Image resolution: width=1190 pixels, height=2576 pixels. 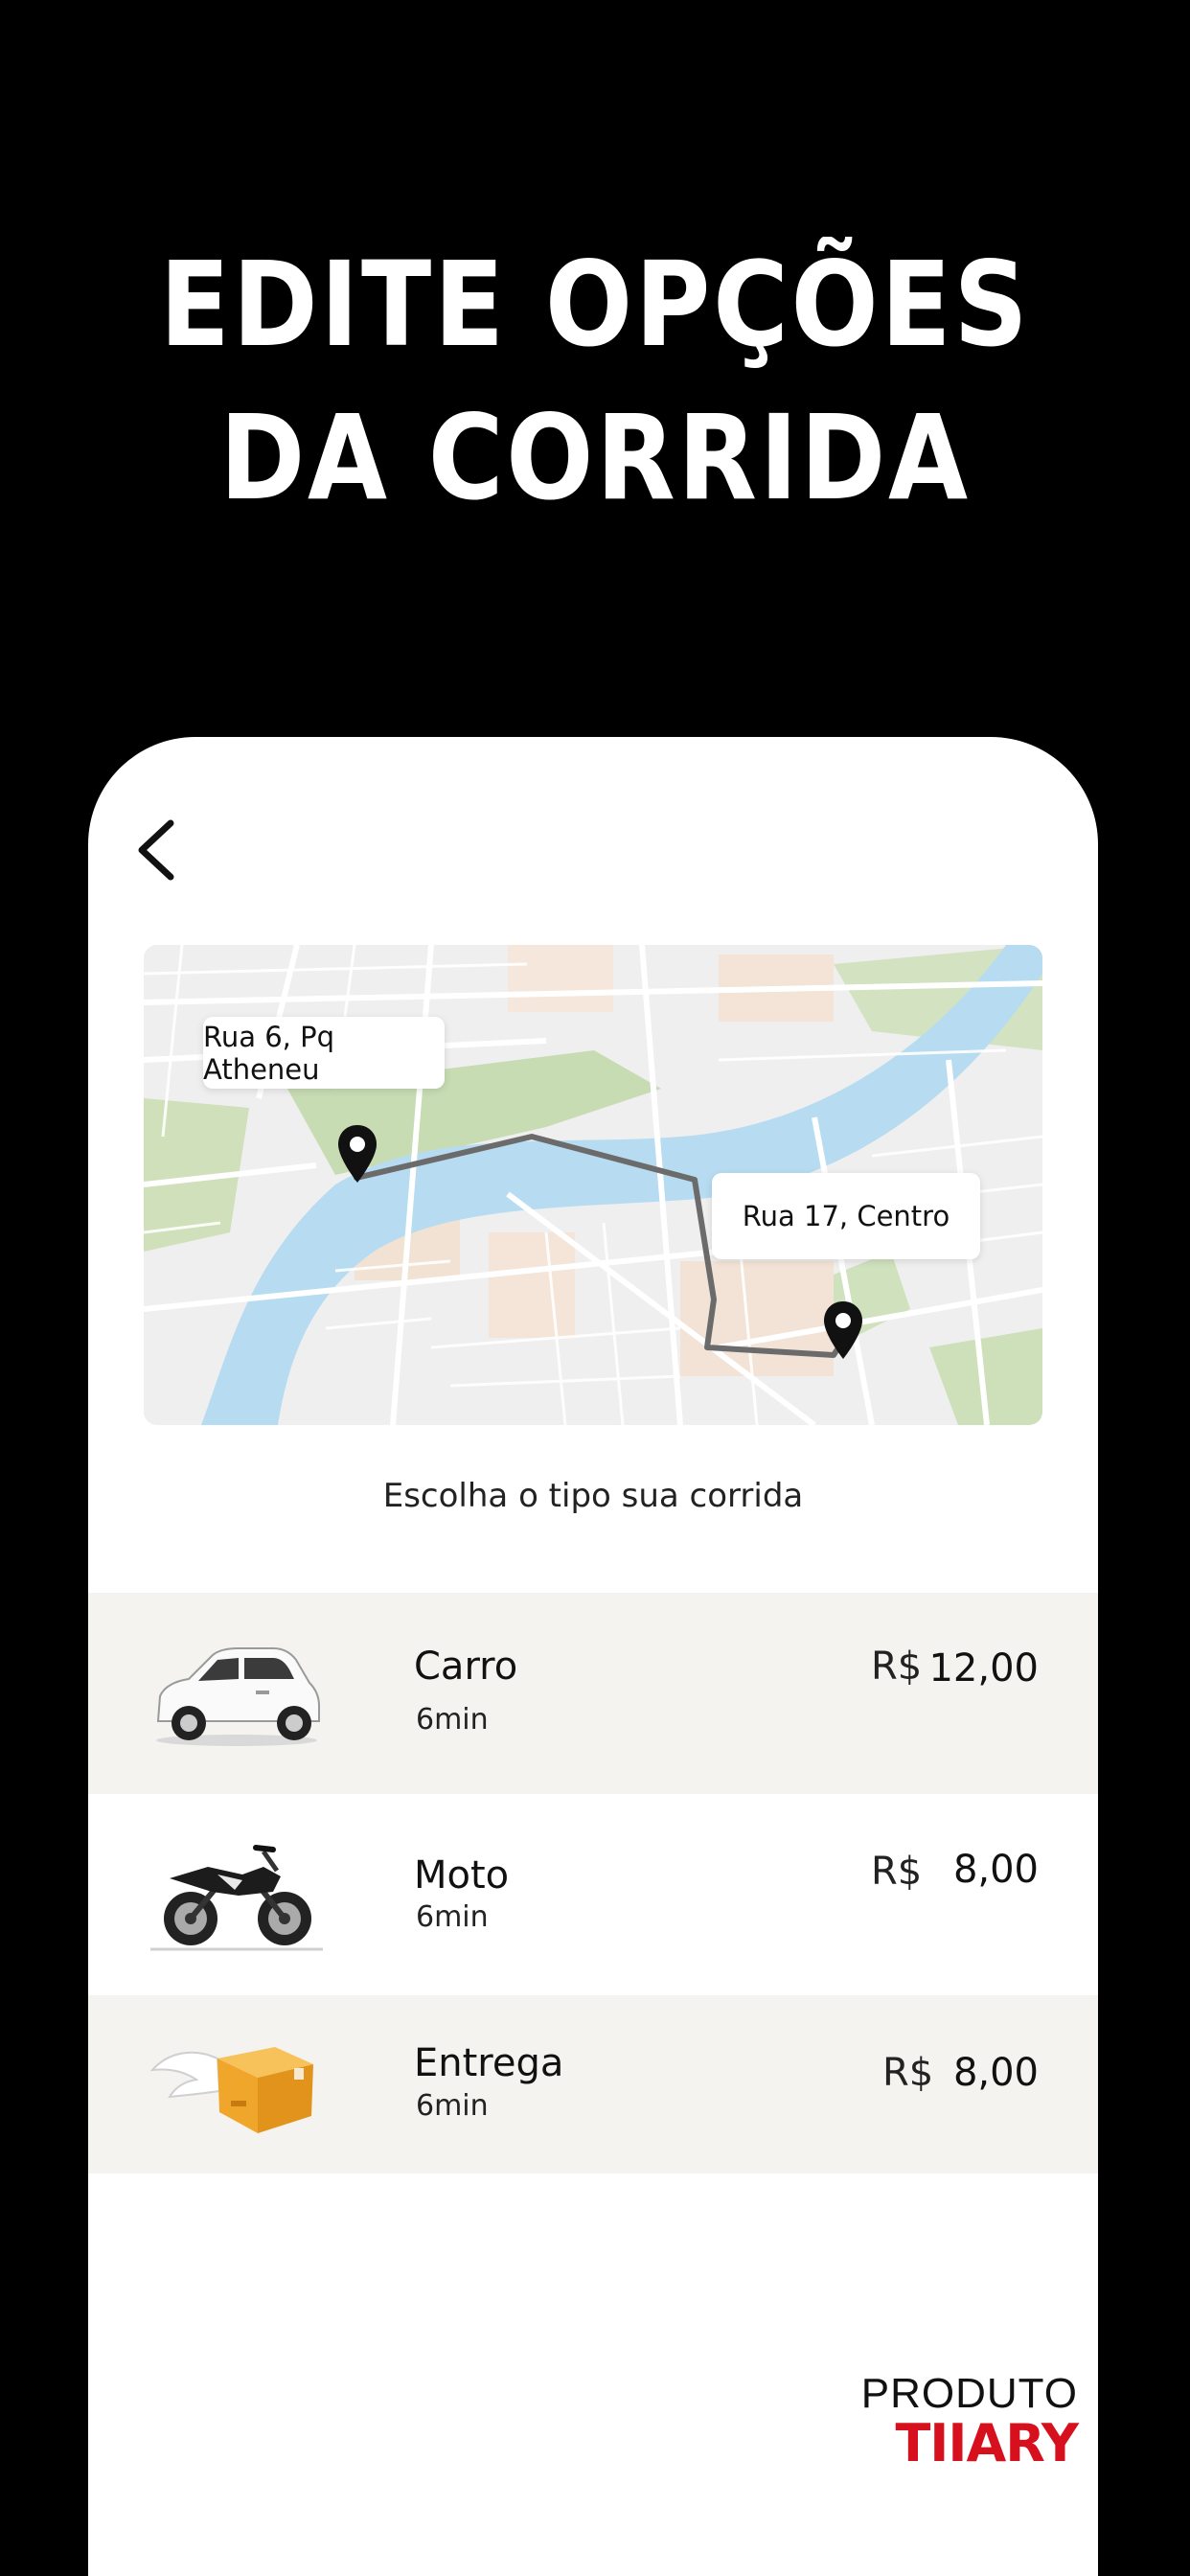 I want to click on chevron-left-icon, so click(x=156, y=850).